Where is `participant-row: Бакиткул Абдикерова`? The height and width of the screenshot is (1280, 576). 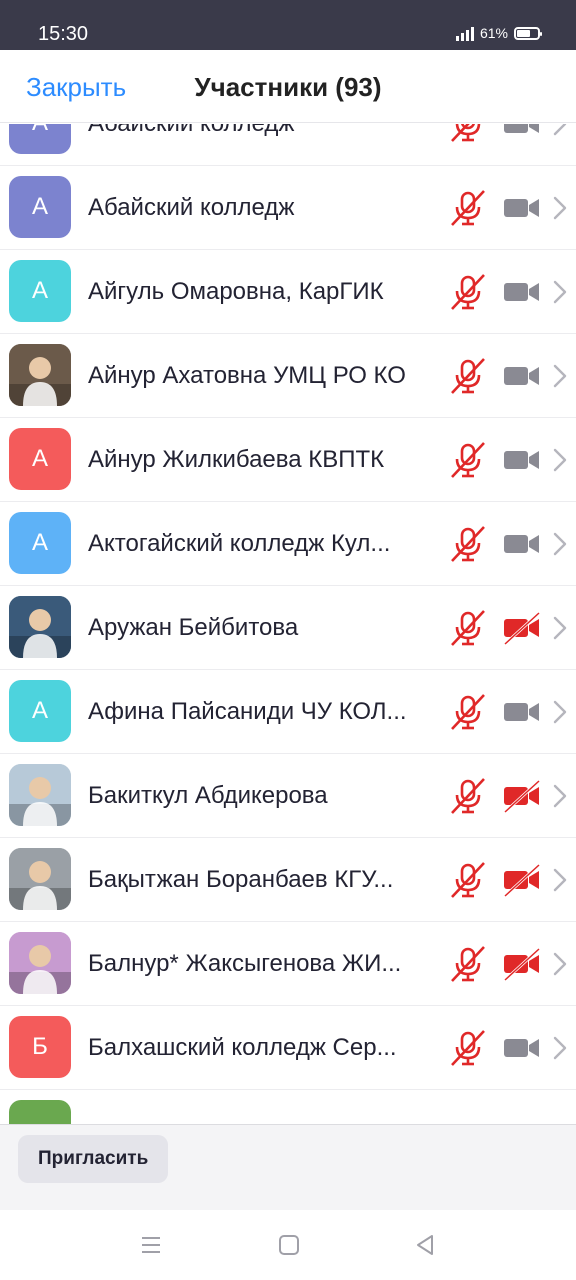 participant-row: Бакиткул Абдикерова is located at coordinates (288, 796).